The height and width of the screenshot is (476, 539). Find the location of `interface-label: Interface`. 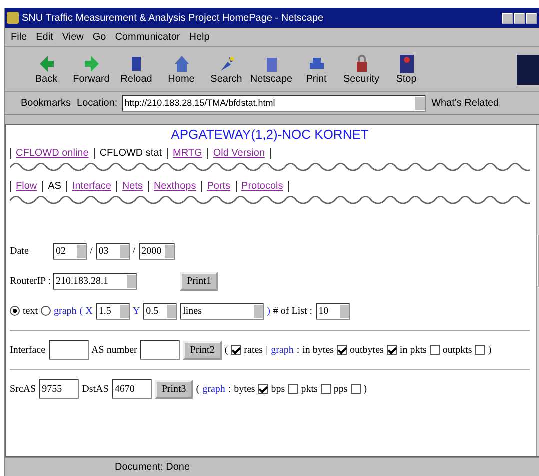

interface-label: Interface is located at coordinates (28, 350).